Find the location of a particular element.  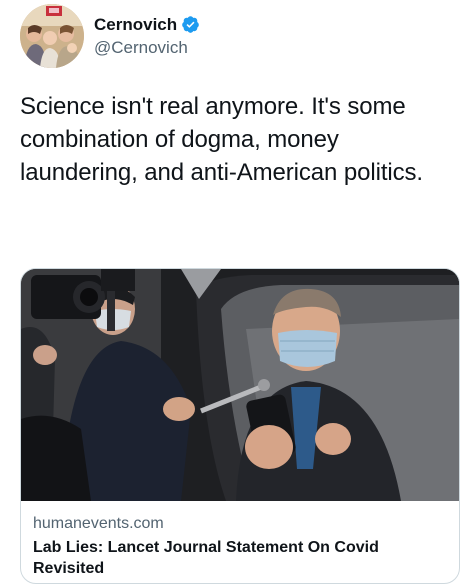

author-names: Cernovich @Cernovich is located at coordinates (147, 36).